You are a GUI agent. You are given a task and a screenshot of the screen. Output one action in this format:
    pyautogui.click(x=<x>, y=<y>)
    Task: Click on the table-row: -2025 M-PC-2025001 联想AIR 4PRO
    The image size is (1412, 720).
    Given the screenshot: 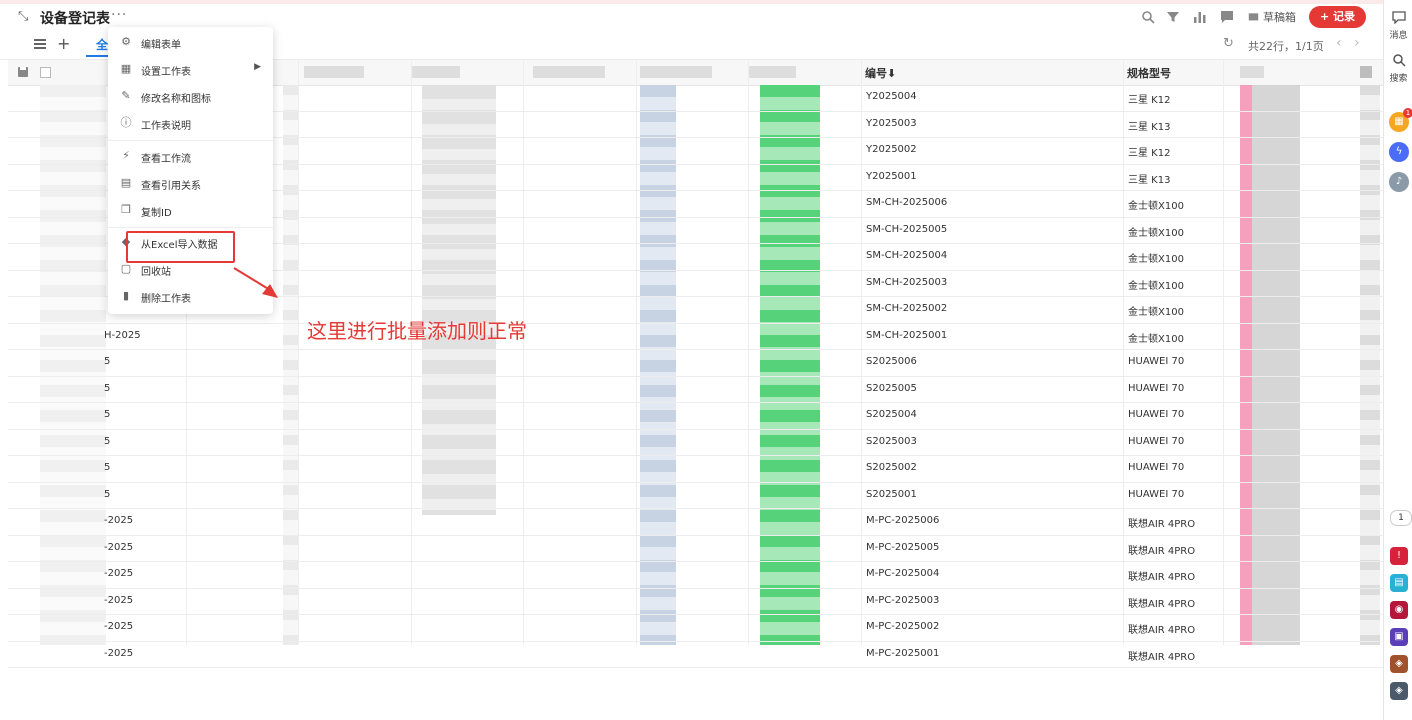 What is the action you would take?
    pyautogui.click(x=695, y=655)
    